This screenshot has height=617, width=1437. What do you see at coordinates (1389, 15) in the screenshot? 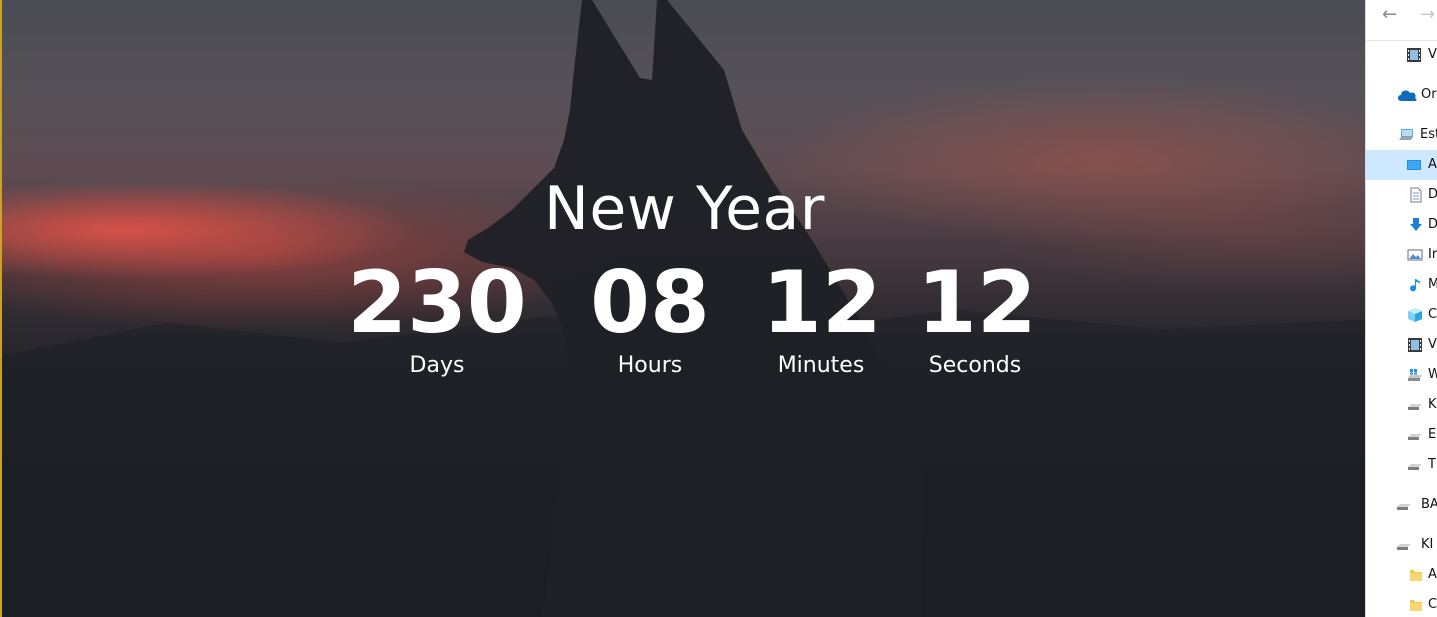
I see `arrow-left-icon: ←` at bounding box center [1389, 15].